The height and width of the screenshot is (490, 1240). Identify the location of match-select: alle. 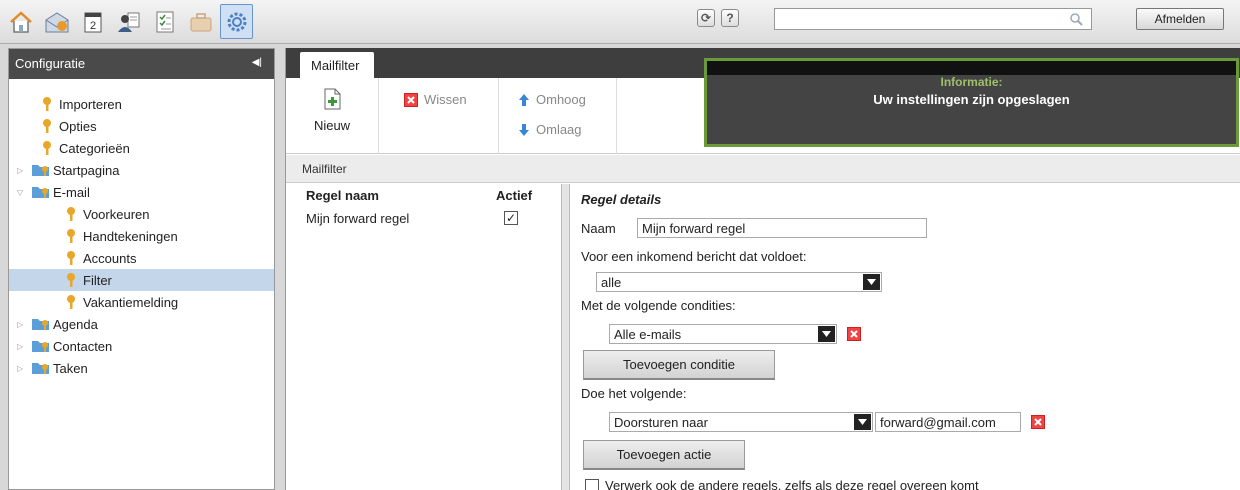
(739, 282).